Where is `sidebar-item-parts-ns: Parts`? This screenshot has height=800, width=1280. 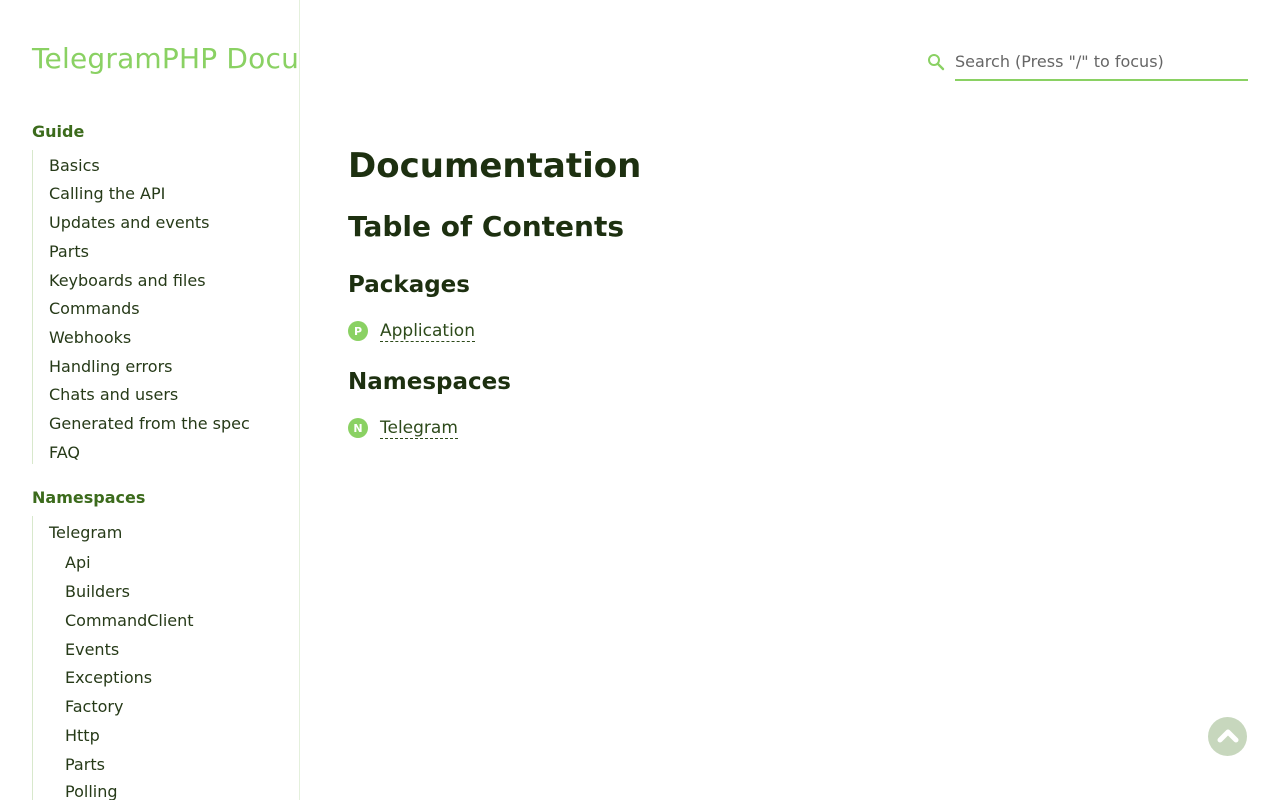
sidebar-item-parts-ns: Parts is located at coordinates (85, 764).